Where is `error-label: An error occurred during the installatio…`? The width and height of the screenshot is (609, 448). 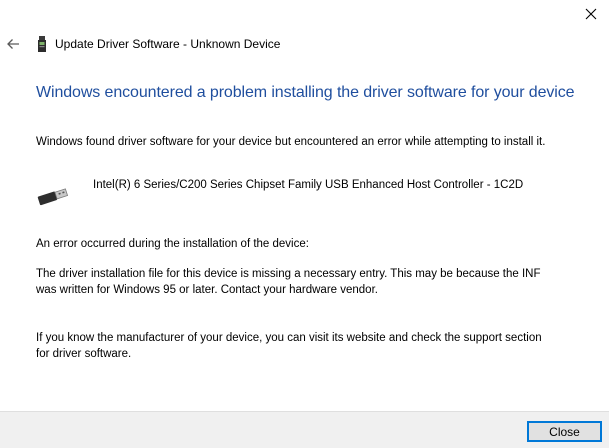
error-label: An error occurred during the installatio… is located at coordinates (172, 244).